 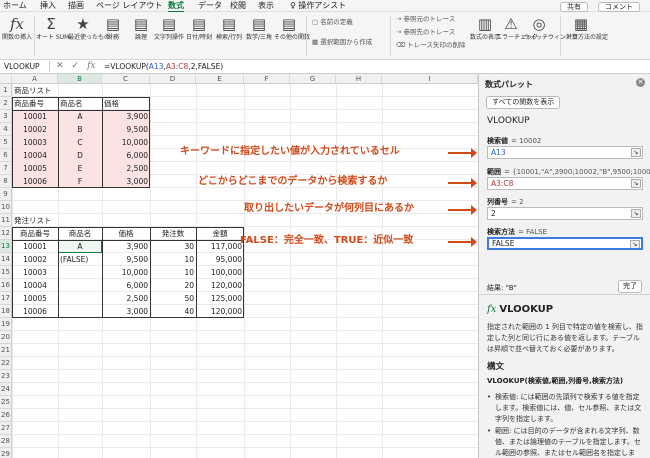 What do you see at coordinates (430, 45) in the screenshot?
I see `remove-arrows-button: ⌫ トレース矢印の削除` at bounding box center [430, 45].